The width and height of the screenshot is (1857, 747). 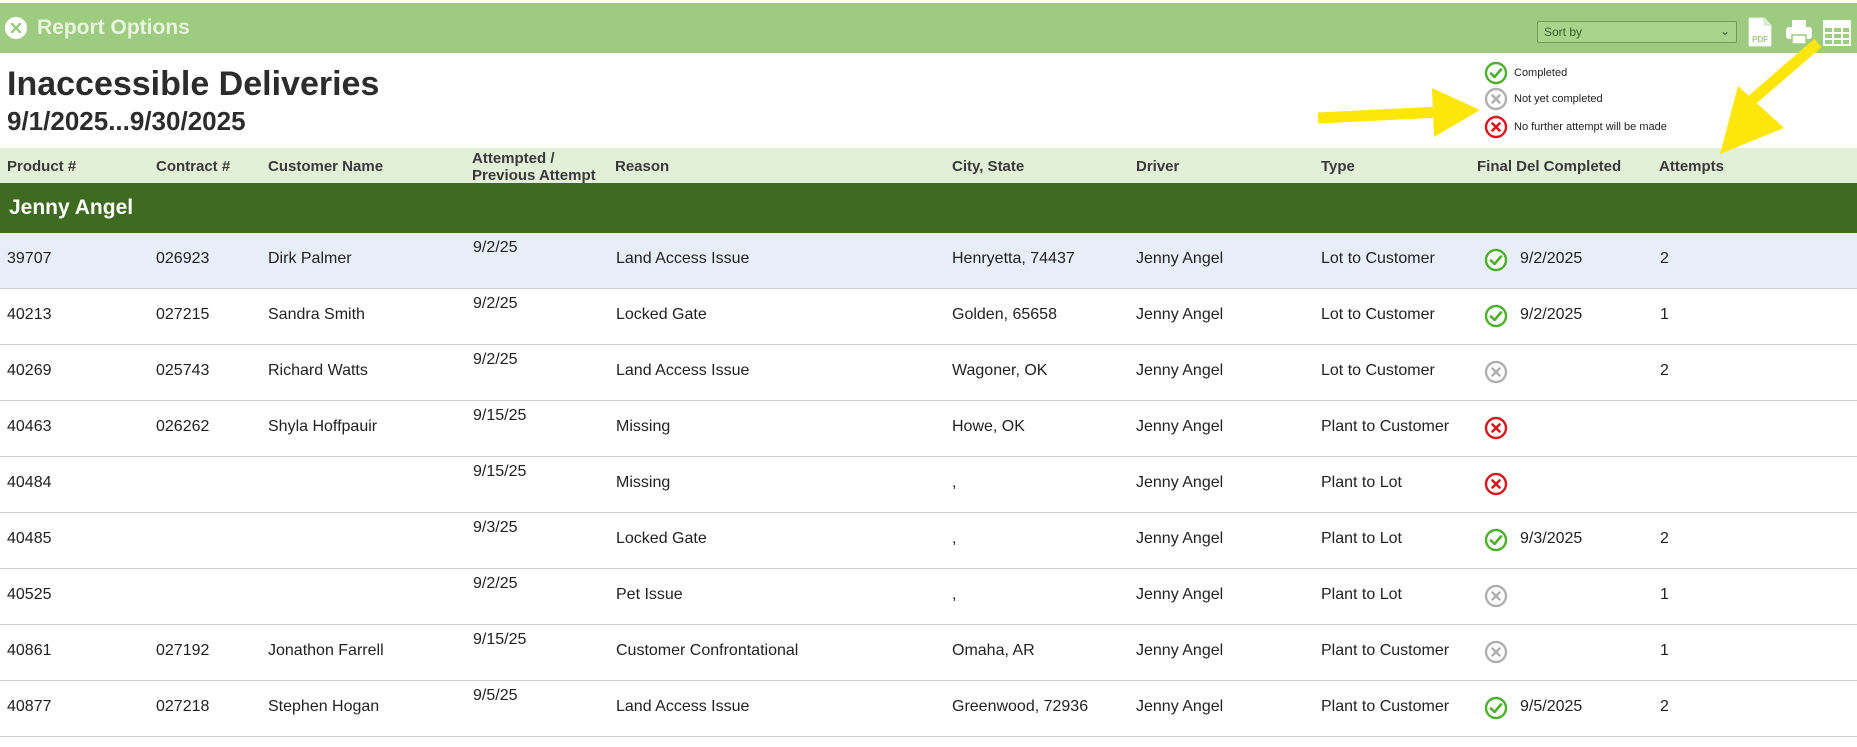 I want to click on legend-completed: Completed, so click(x=1525, y=73).